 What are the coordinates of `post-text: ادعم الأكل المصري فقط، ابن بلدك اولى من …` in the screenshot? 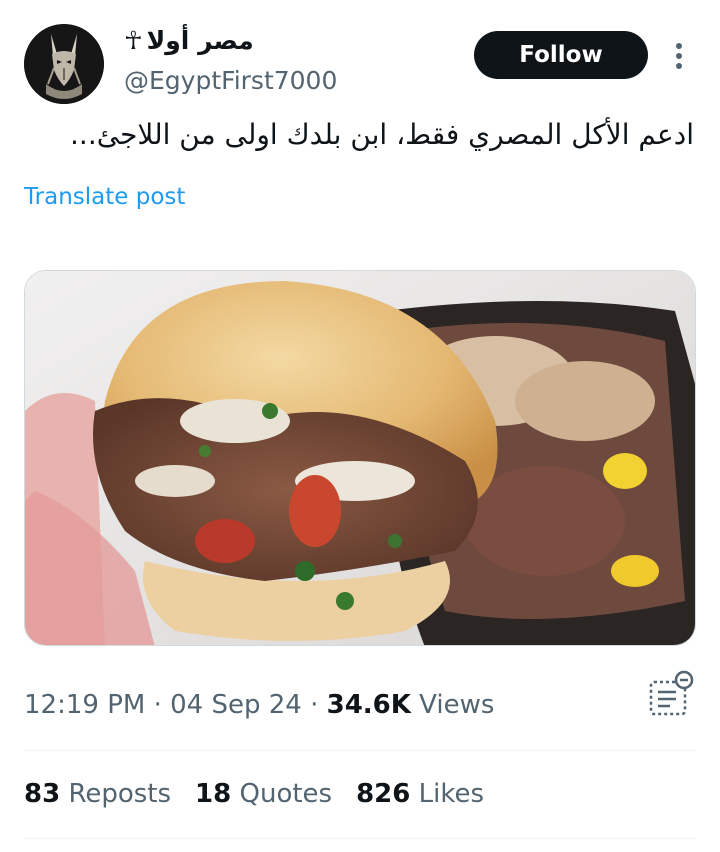 It's located at (382, 134).